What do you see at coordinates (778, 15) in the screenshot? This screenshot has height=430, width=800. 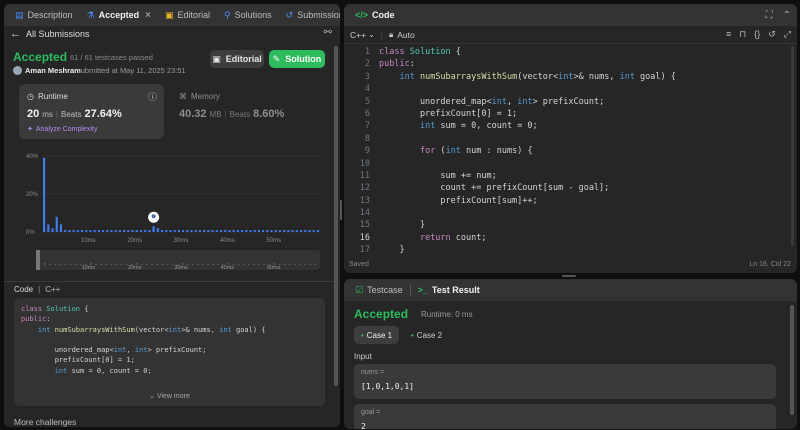 I see `editor-window-controls: ⛶ ⌃` at bounding box center [778, 15].